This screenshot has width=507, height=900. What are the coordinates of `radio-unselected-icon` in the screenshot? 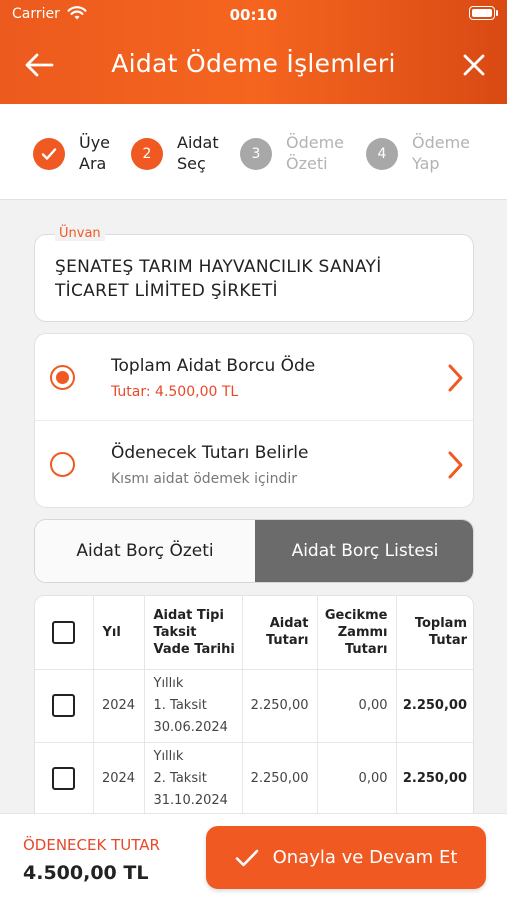 It's located at (62, 464).